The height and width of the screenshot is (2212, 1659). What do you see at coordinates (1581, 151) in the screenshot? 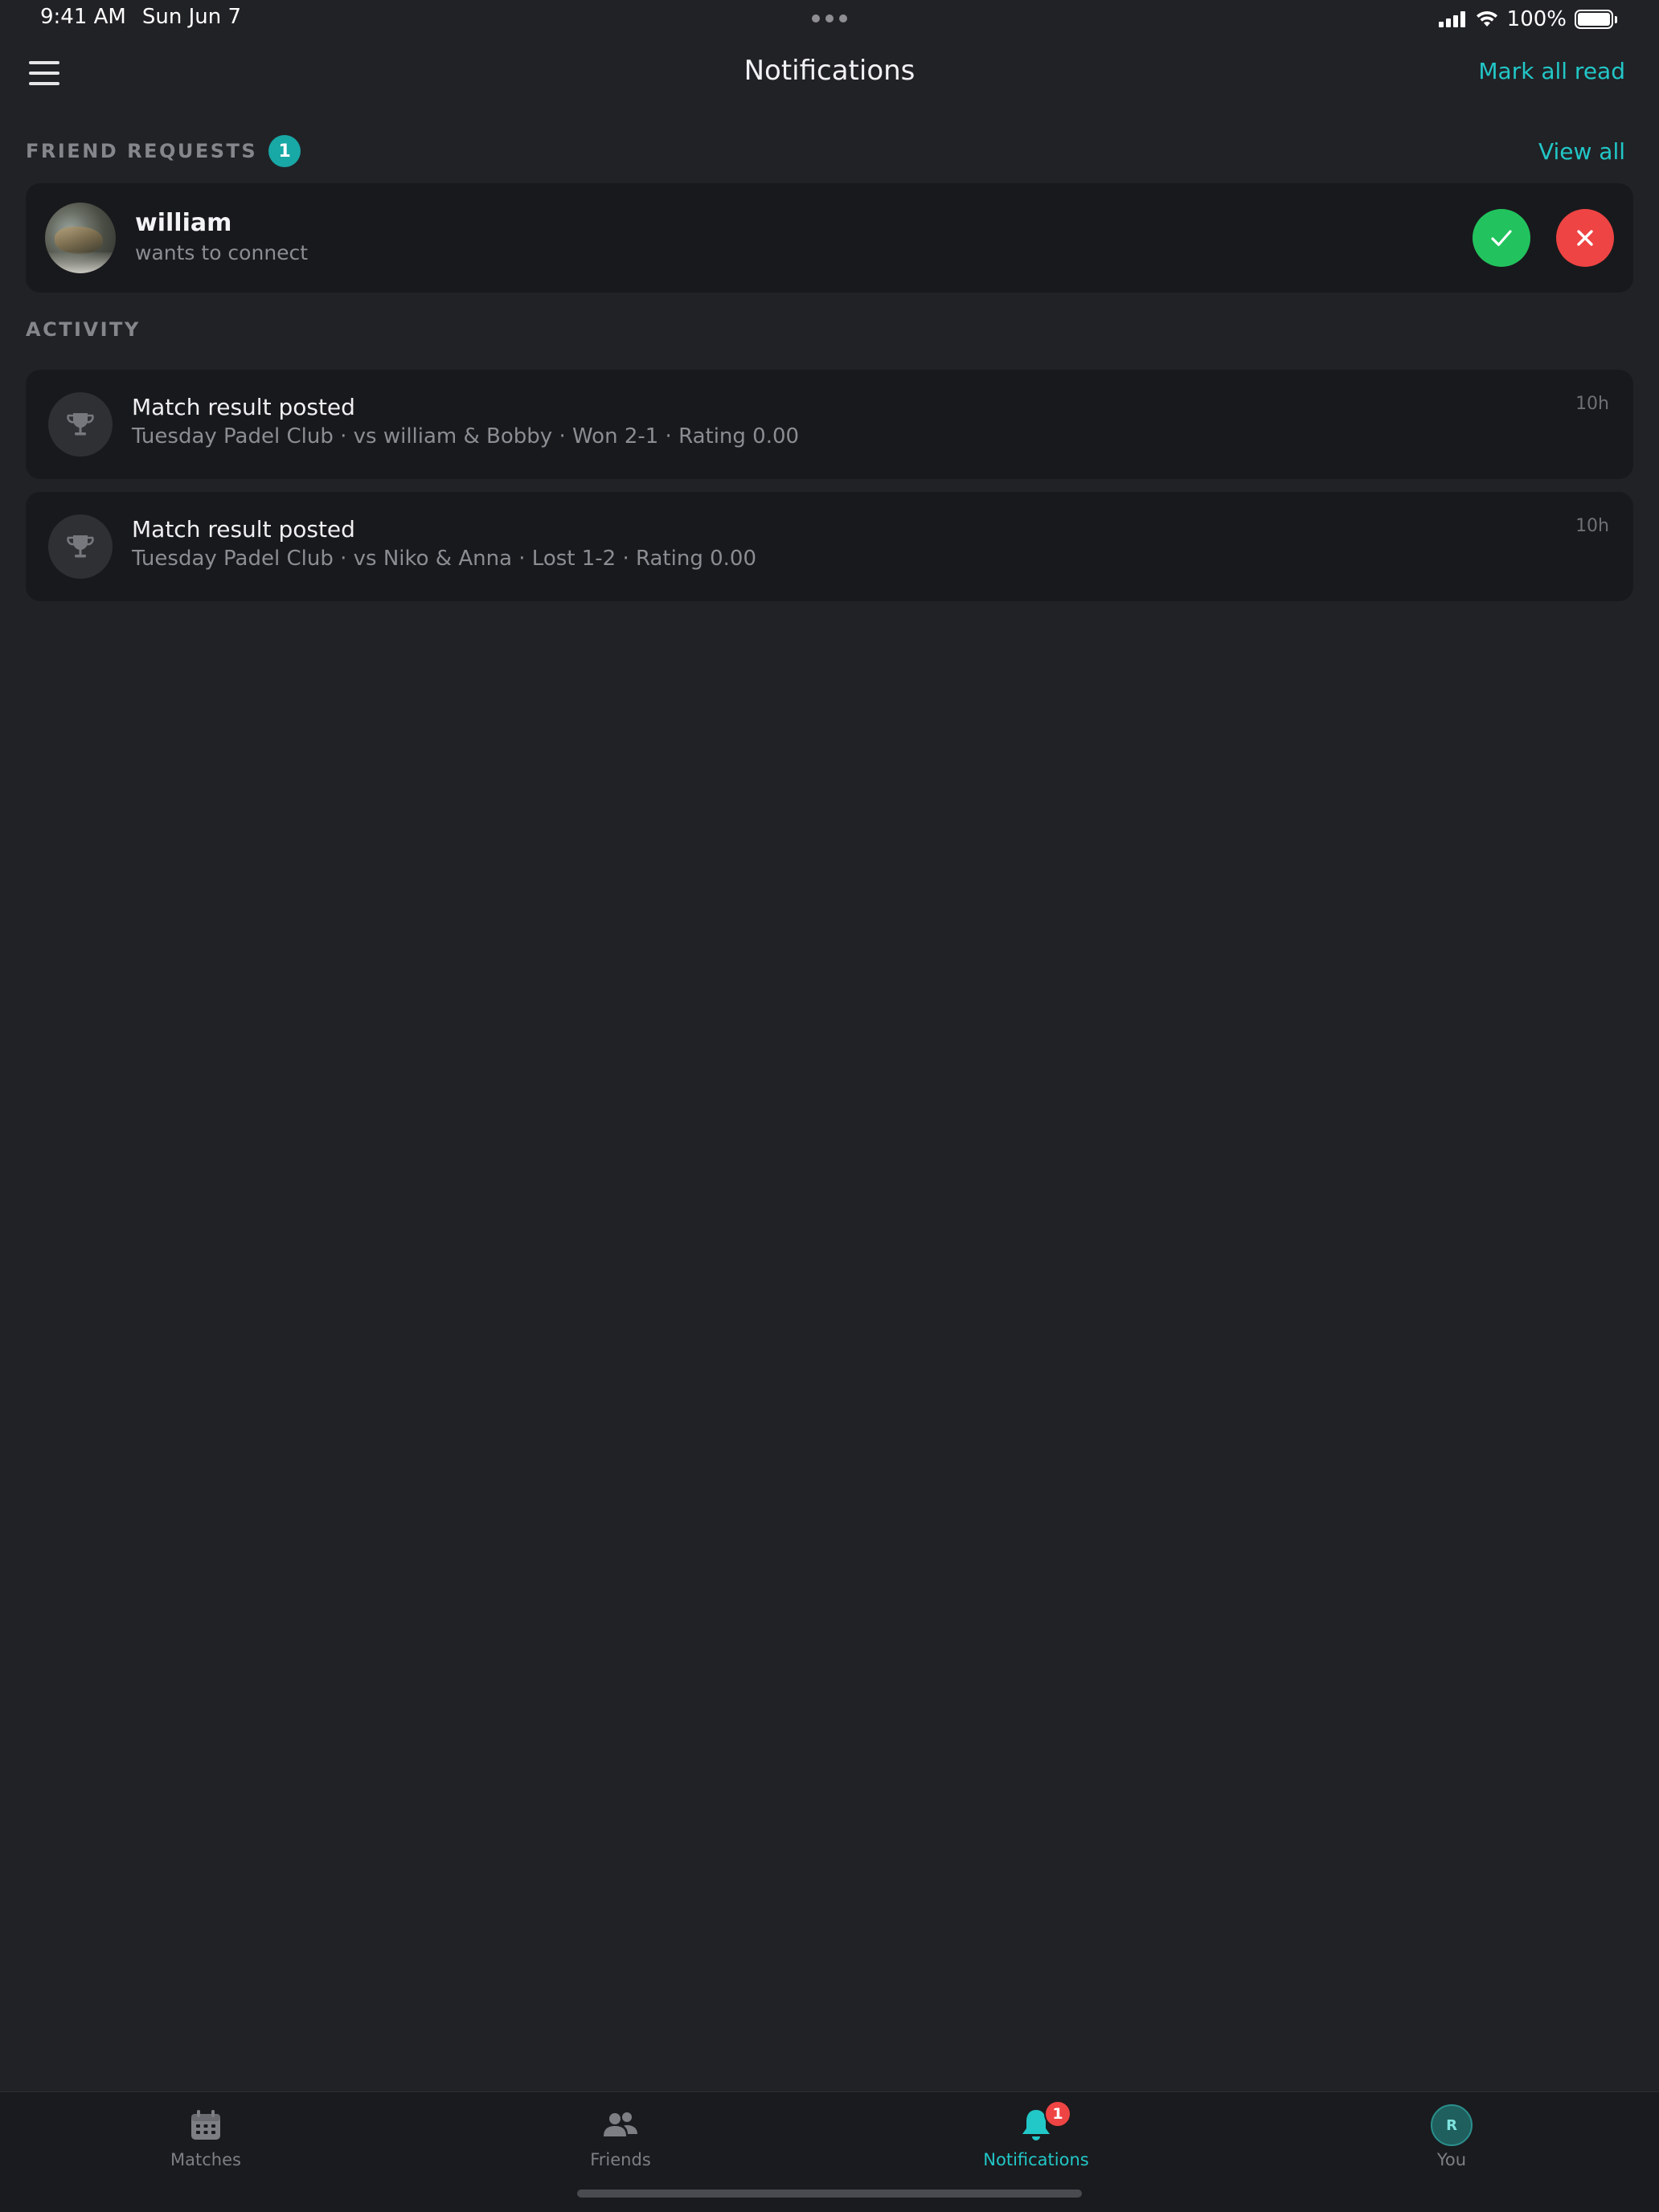
I see `view-all-button: View all` at bounding box center [1581, 151].